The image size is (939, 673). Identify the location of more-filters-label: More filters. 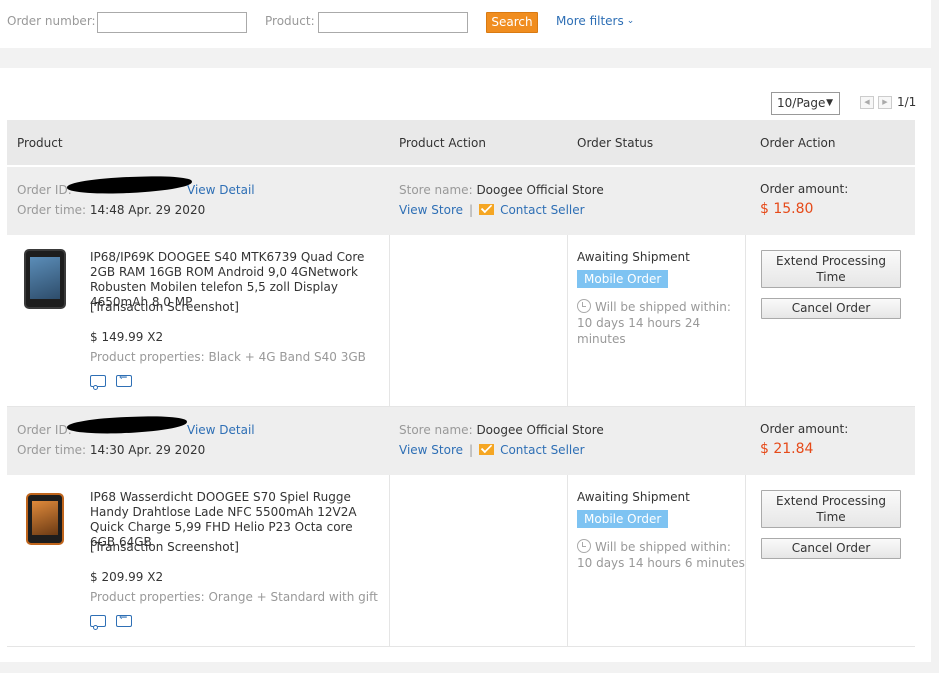
(590, 21).